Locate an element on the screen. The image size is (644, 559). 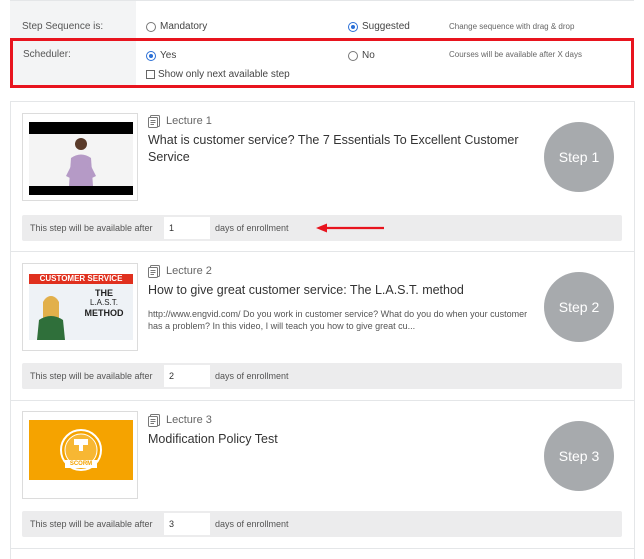
step-badge: Step 3 is located at coordinates (579, 456).